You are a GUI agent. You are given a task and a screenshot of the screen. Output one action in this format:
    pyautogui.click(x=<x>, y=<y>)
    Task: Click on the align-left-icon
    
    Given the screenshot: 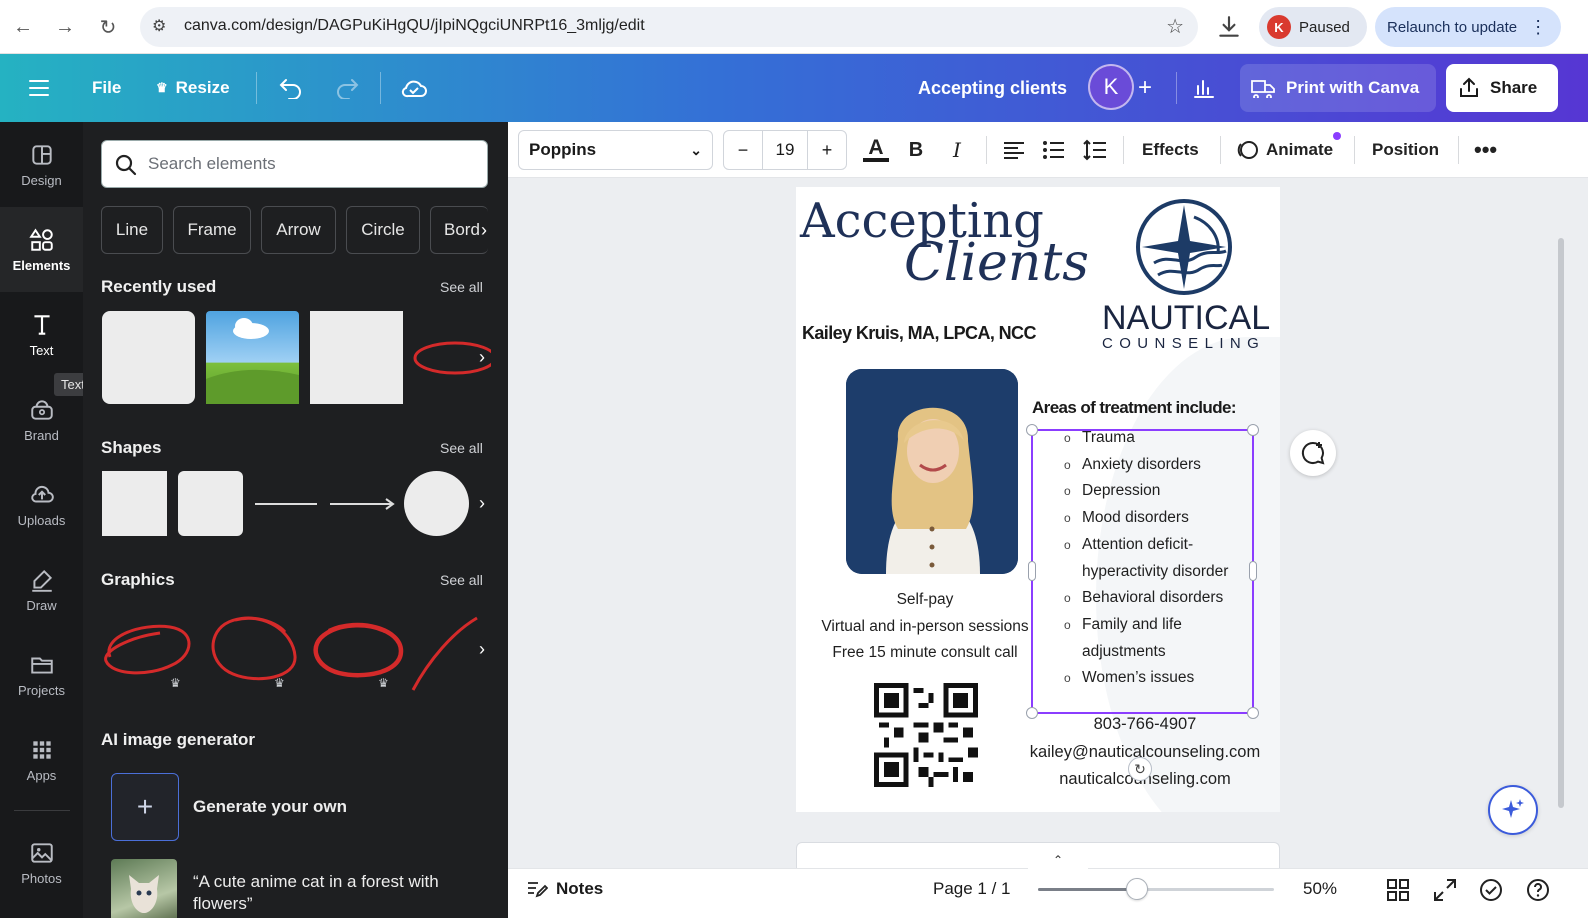 What is the action you would take?
    pyautogui.click(x=1014, y=150)
    